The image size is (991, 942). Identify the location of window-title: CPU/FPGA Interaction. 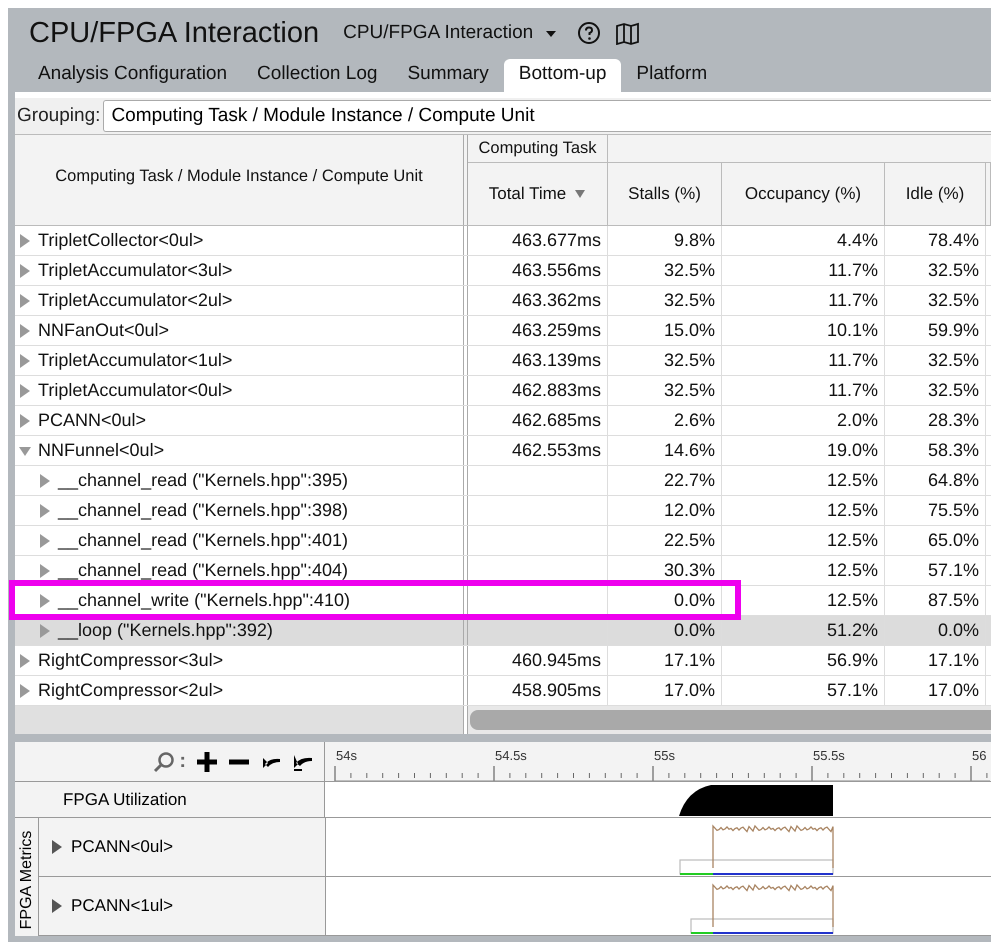
(174, 33).